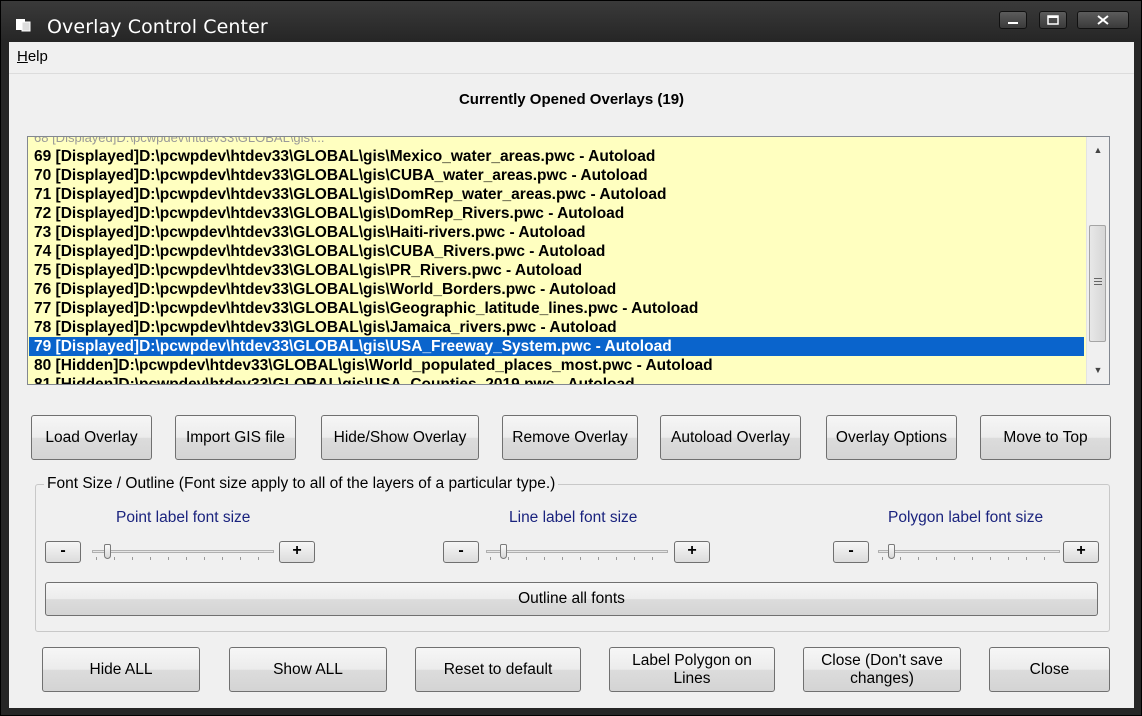 The height and width of the screenshot is (716, 1142). I want to click on minimize-icon, so click(1013, 23).